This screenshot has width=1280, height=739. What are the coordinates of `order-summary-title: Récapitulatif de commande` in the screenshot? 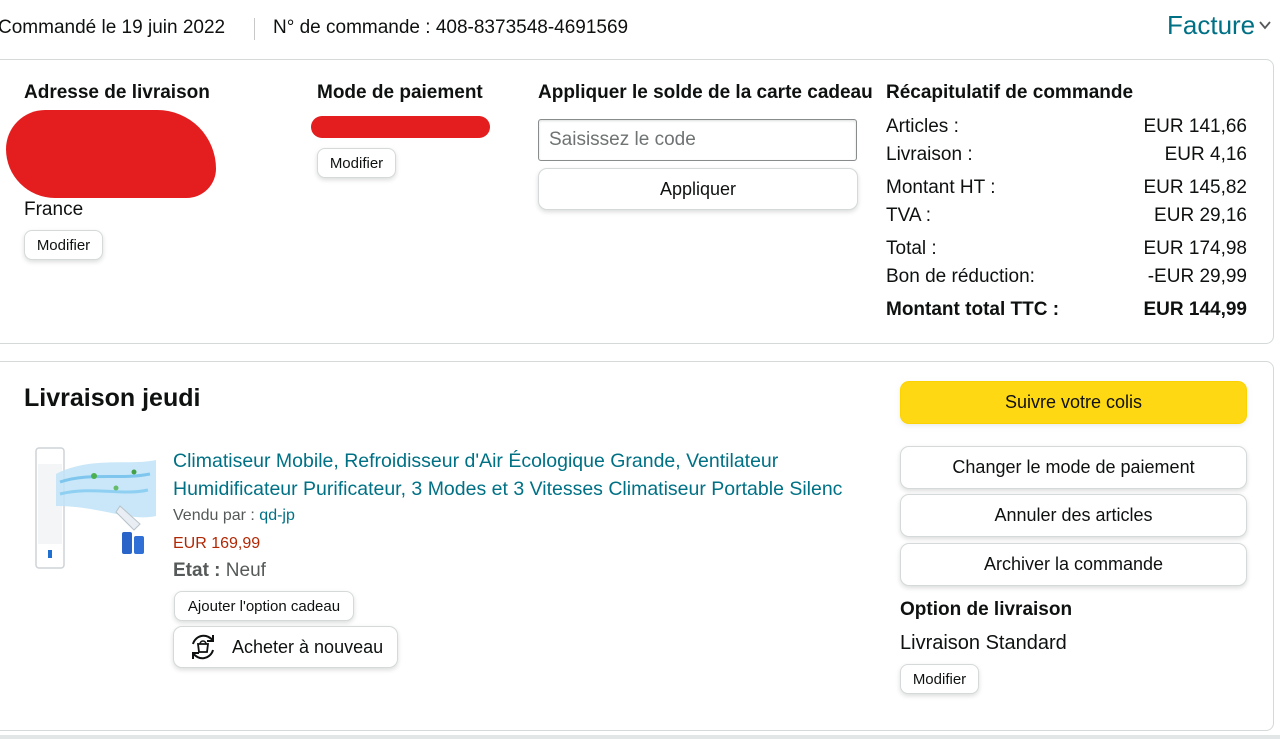 It's located at (1010, 92).